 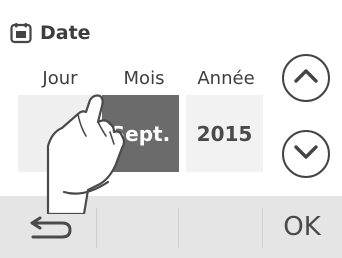 I want to click on day-cell, so click(x=57, y=133).